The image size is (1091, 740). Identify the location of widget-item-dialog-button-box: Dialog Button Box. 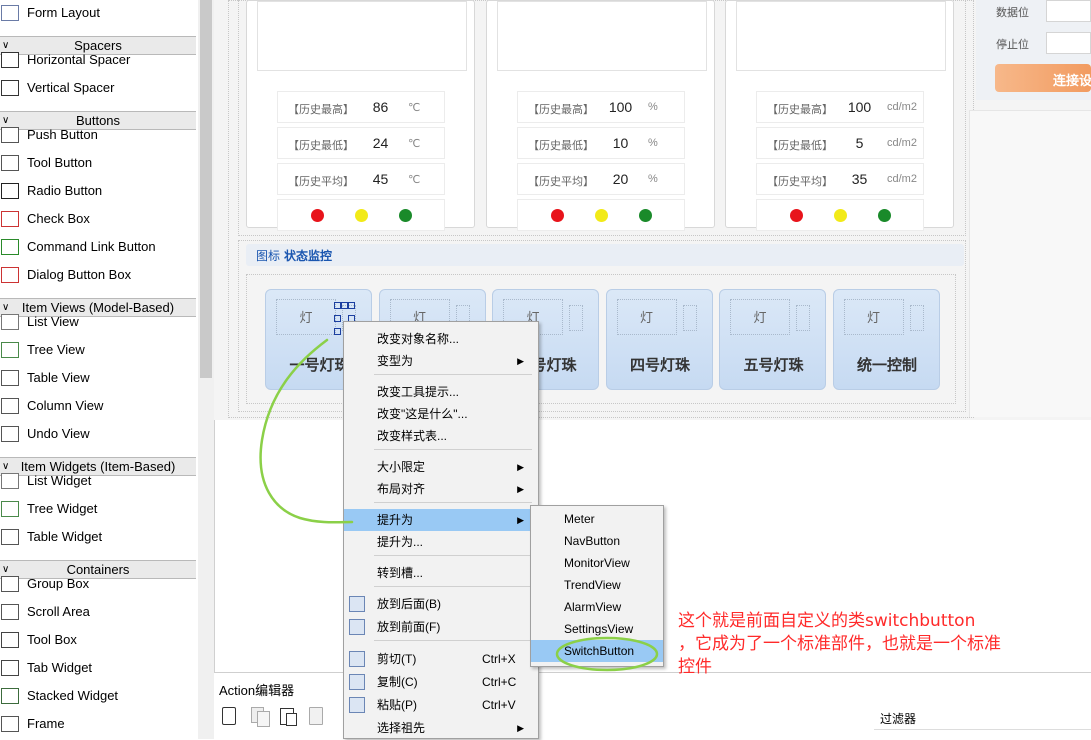
(99, 275).